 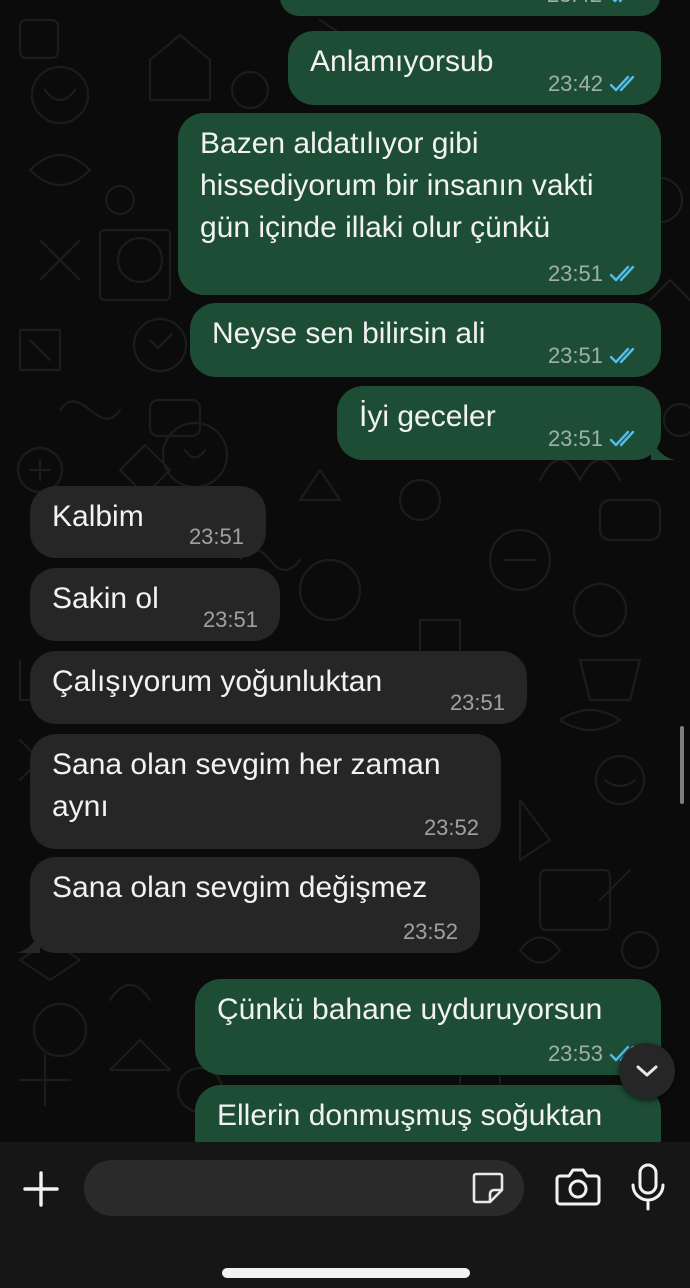 I want to click on incoming-message: Sana olan sevgim her zaman aynı 23:52, so click(x=265, y=791).